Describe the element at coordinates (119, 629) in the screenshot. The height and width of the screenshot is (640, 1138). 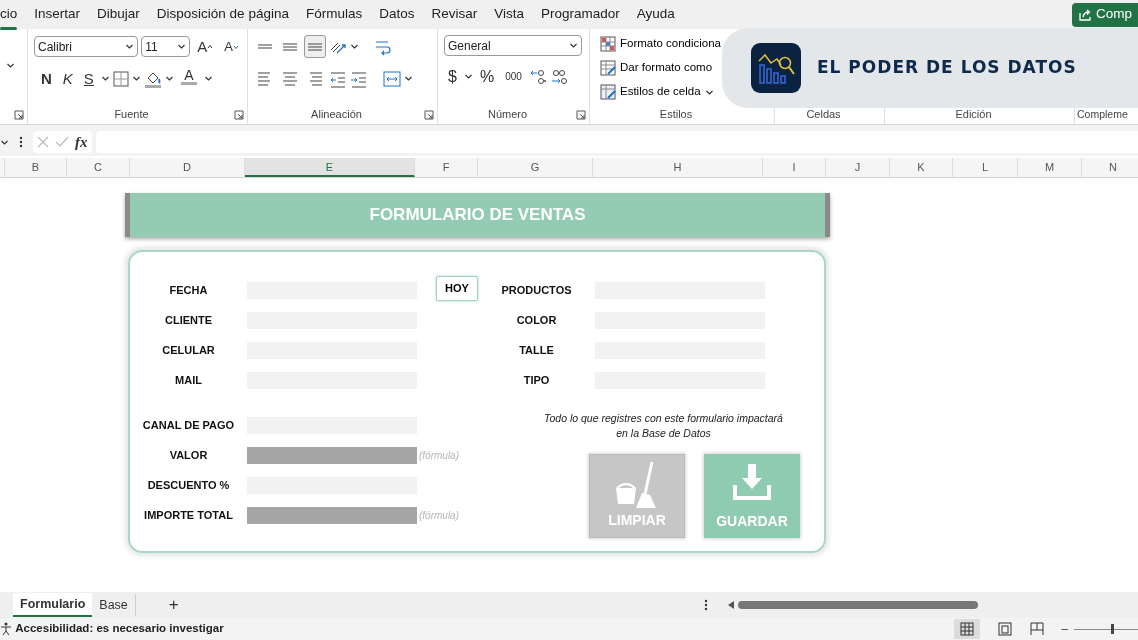
I see `status-text: Accesibilidad: es necesario investigar` at that location.